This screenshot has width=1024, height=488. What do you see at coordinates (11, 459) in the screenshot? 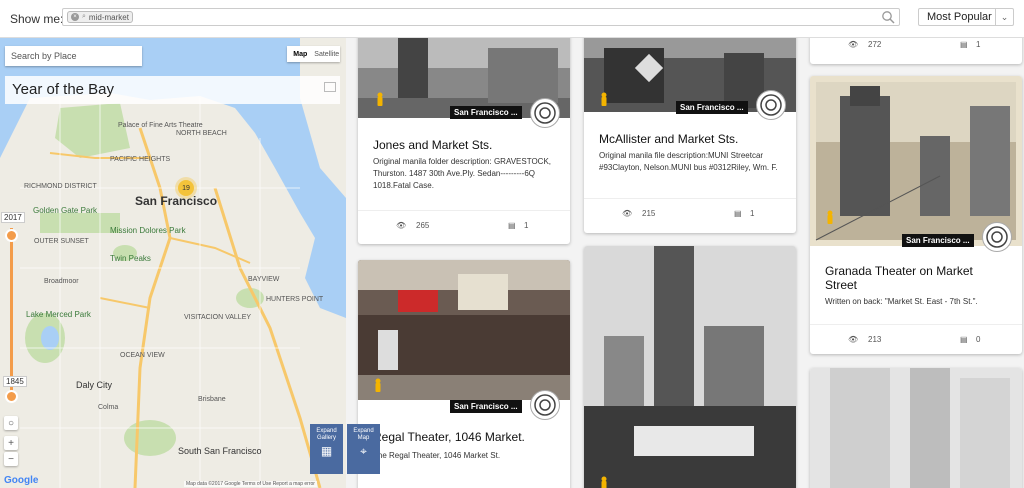
I see `zoom-out-button: −` at bounding box center [11, 459].